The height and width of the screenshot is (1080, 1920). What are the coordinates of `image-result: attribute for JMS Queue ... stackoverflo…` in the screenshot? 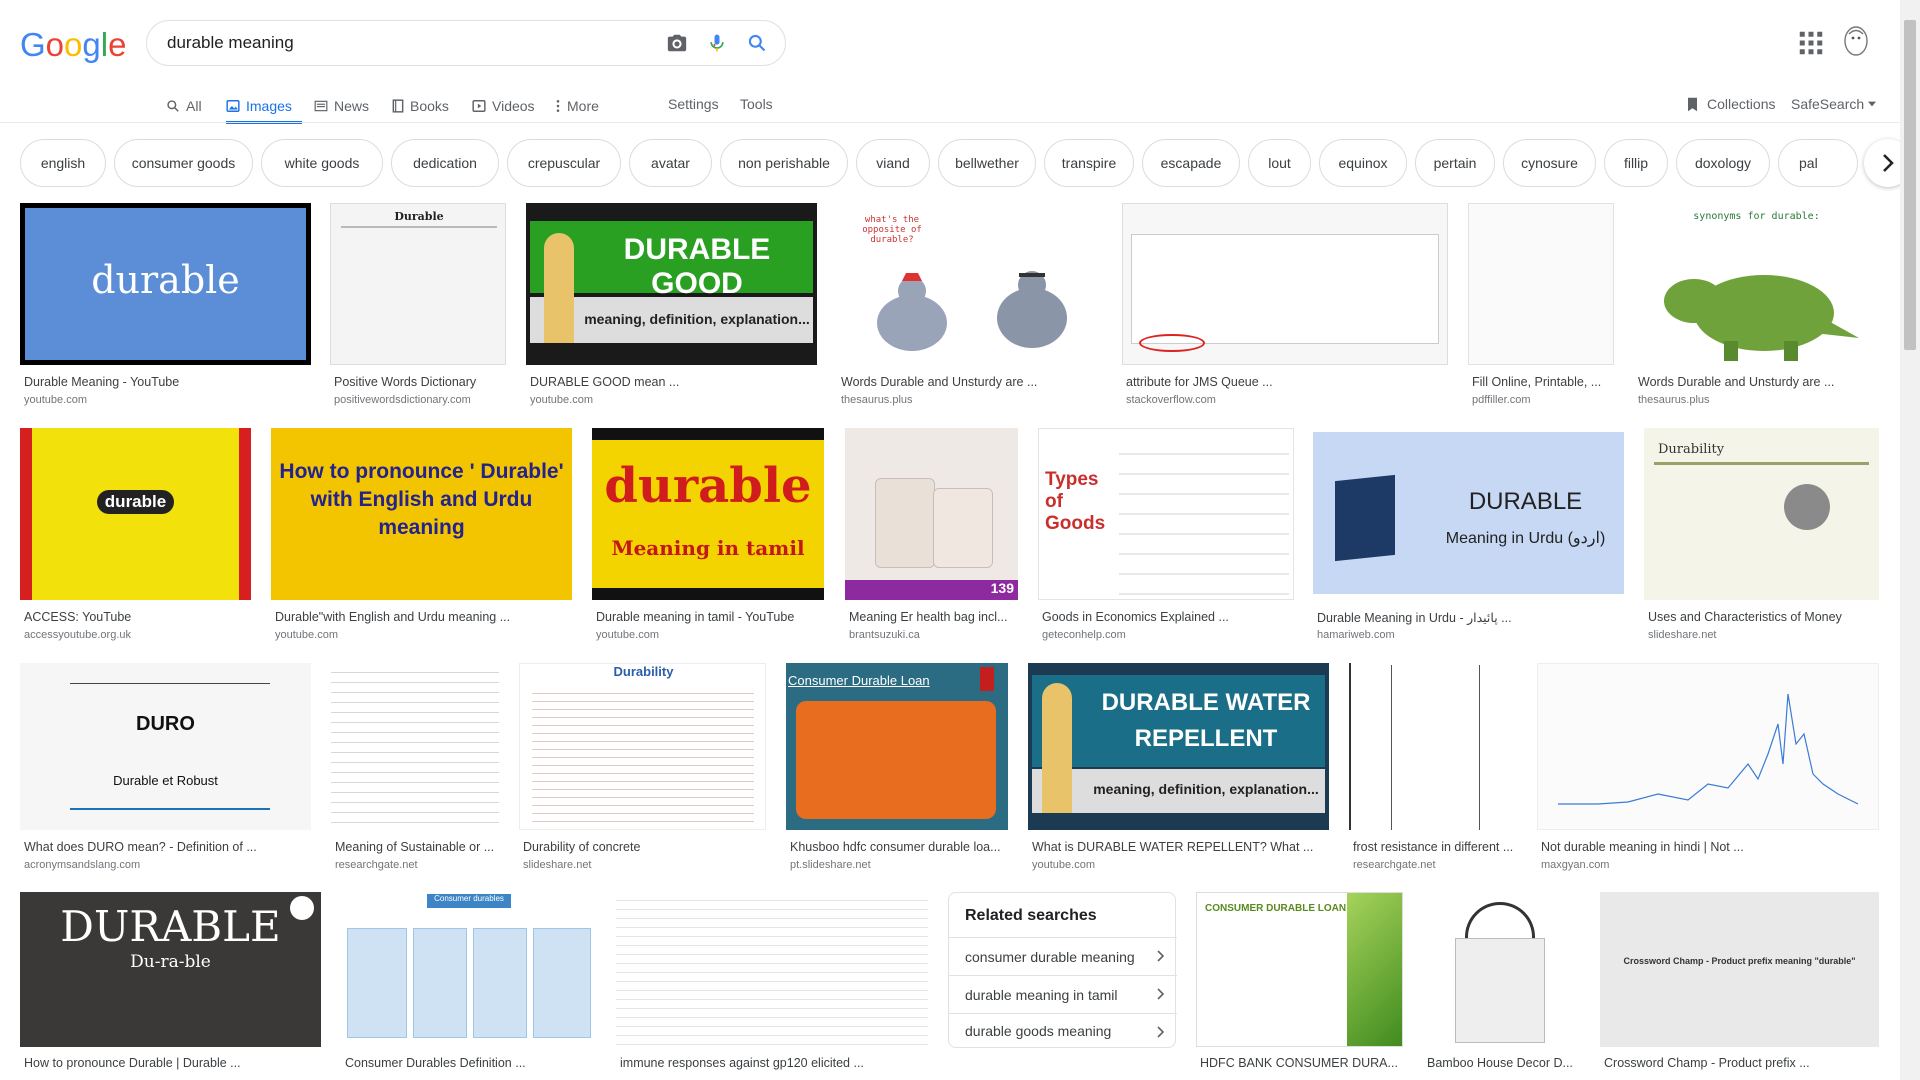 It's located at (1285, 304).